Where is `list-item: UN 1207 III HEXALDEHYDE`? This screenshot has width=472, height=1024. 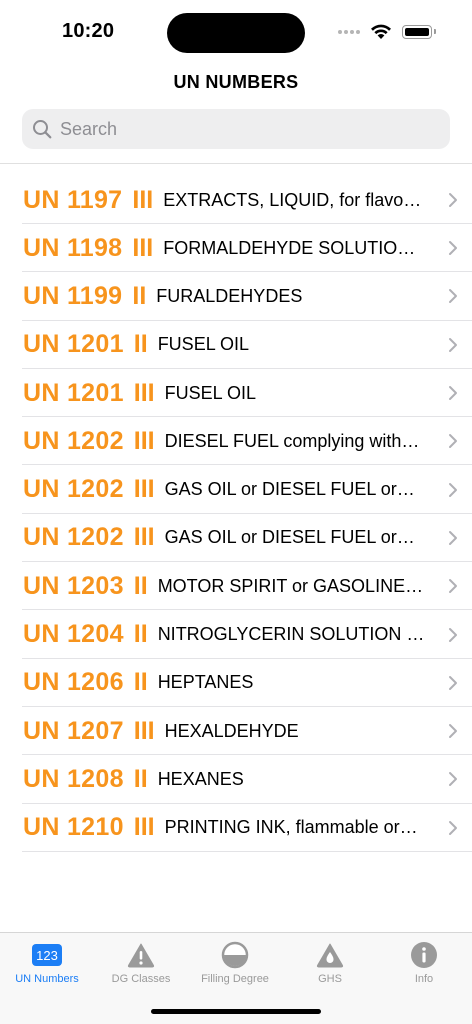 list-item: UN 1207 III HEXALDEHYDE is located at coordinates (236, 731).